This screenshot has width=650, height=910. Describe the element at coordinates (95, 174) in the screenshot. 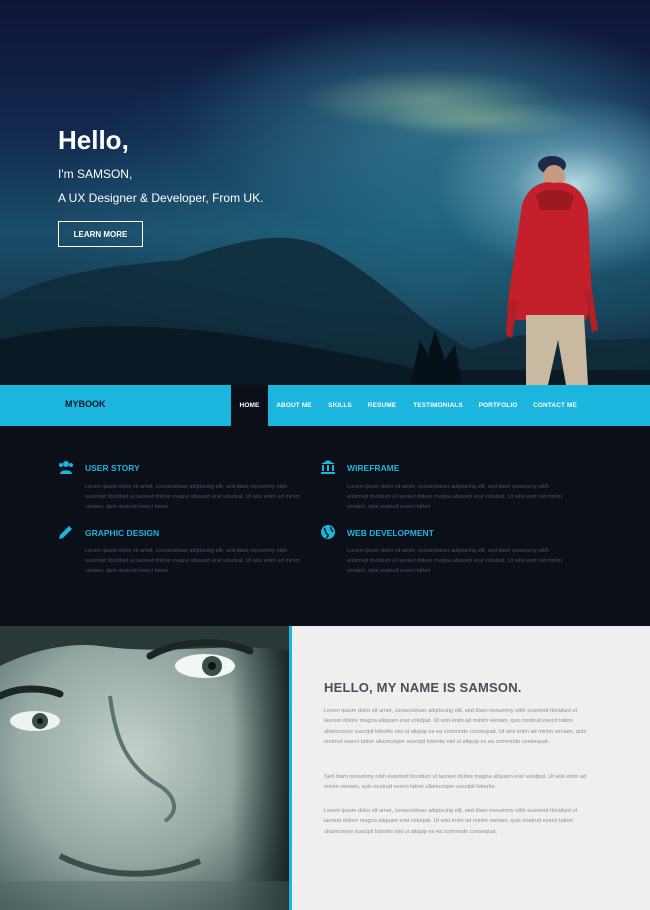

I see `hero-subtitle-name: I'm SAMSON,` at that location.